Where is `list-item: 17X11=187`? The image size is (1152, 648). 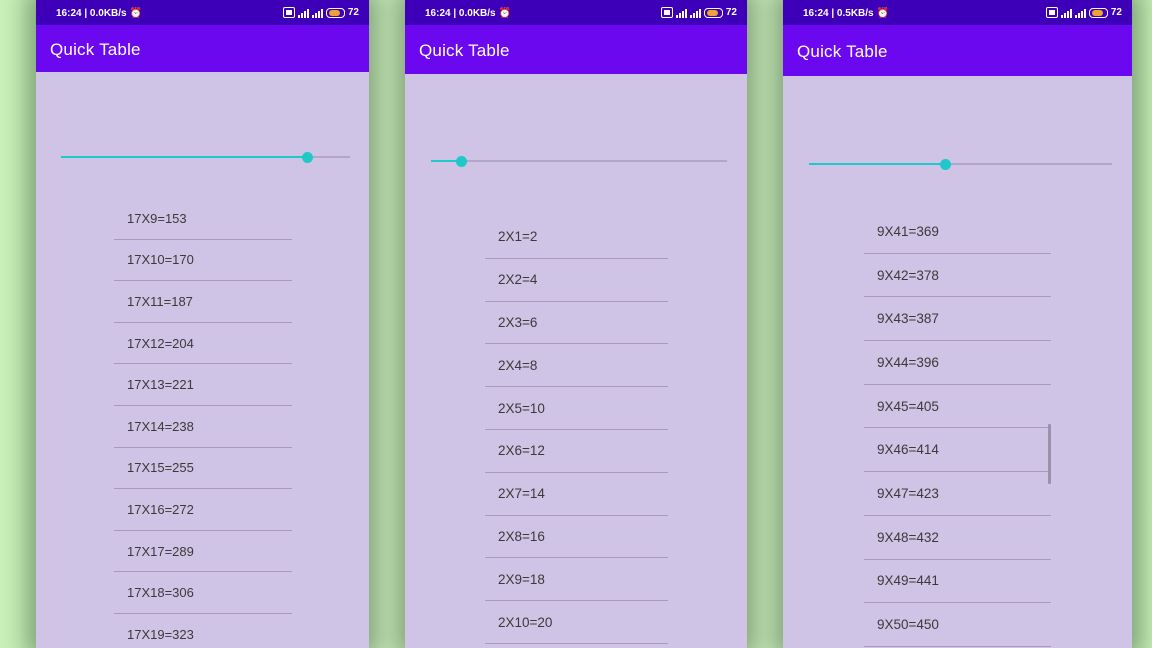
list-item: 17X11=187 is located at coordinates (203, 301).